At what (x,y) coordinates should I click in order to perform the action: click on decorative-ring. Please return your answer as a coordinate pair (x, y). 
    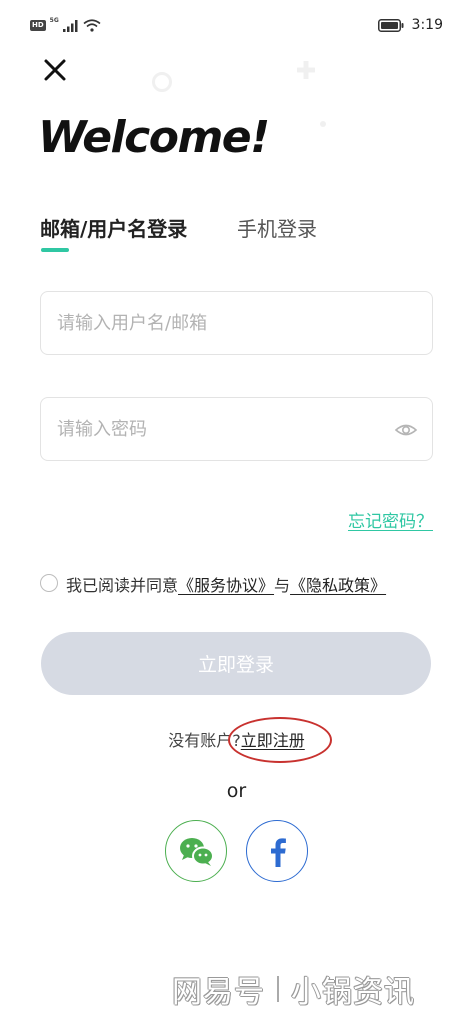
    Looking at the image, I should click on (162, 82).